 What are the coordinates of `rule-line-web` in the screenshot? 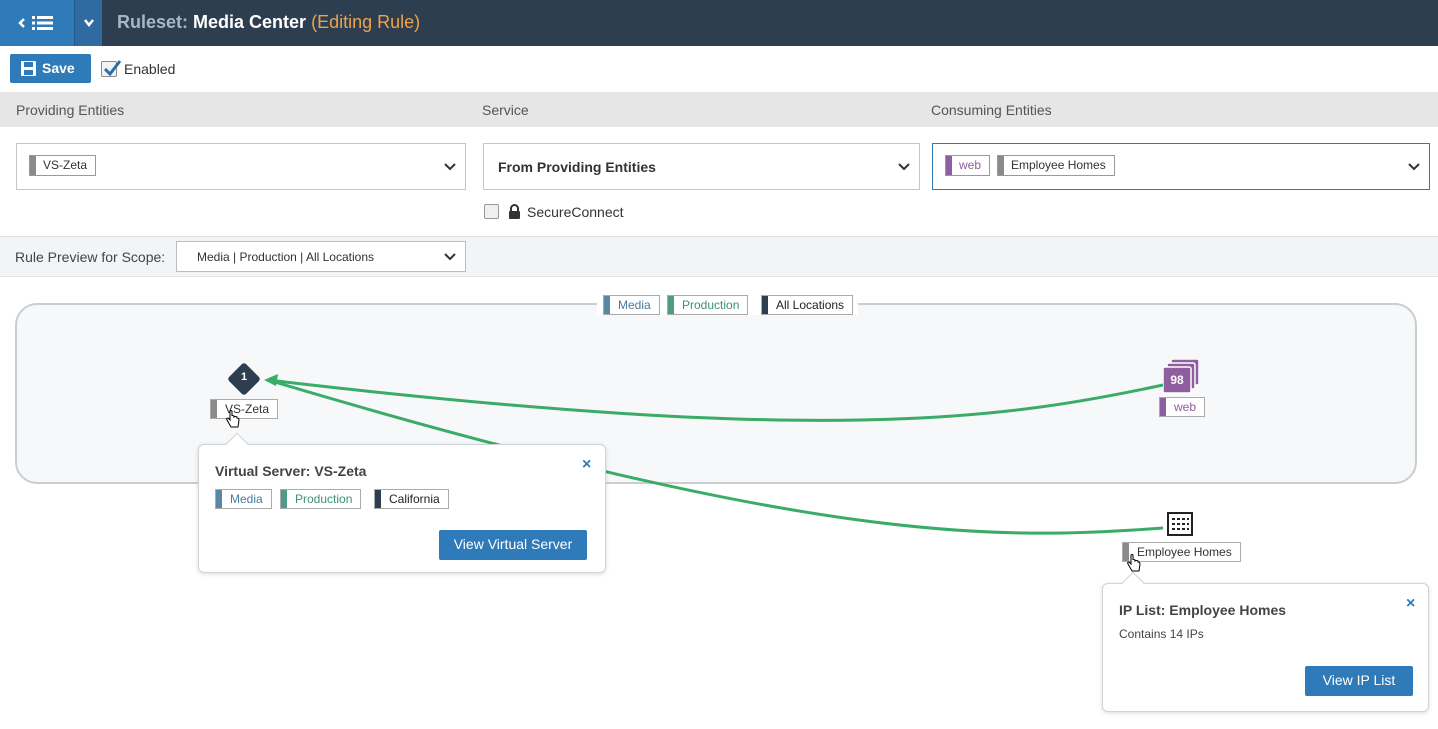 It's located at (715, 400).